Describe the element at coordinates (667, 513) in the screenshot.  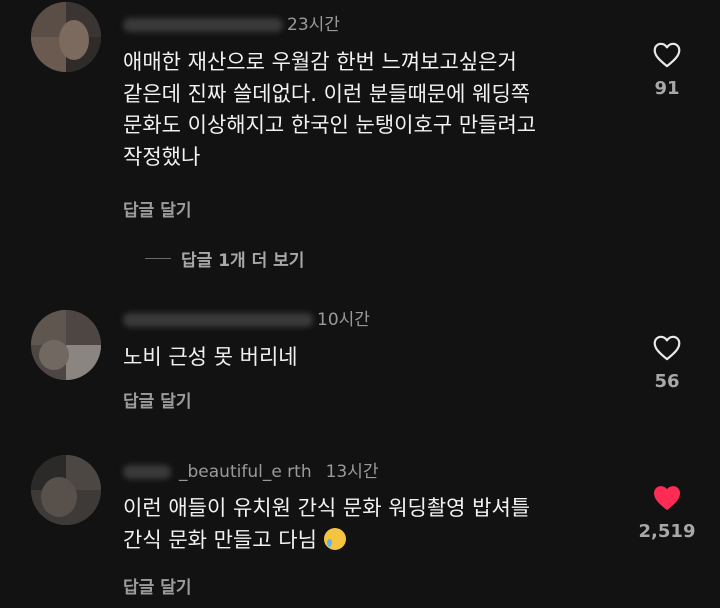
I see `like-button: 2,519` at that location.